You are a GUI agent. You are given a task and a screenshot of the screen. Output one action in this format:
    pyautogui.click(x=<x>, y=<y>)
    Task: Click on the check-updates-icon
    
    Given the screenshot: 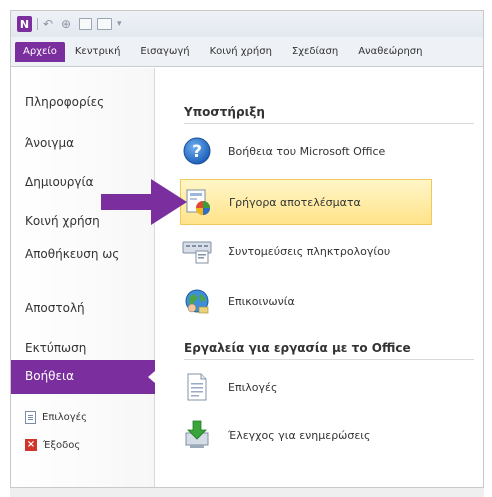 What is the action you would take?
    pyautogui.click(x=197, y=435)
    